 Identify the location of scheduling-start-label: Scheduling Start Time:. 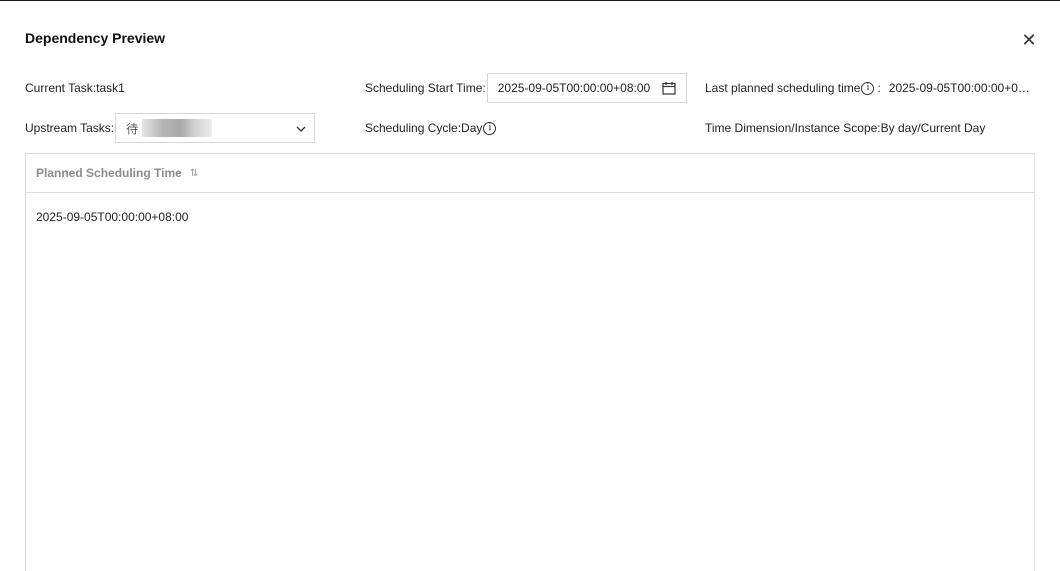
(425, 88).